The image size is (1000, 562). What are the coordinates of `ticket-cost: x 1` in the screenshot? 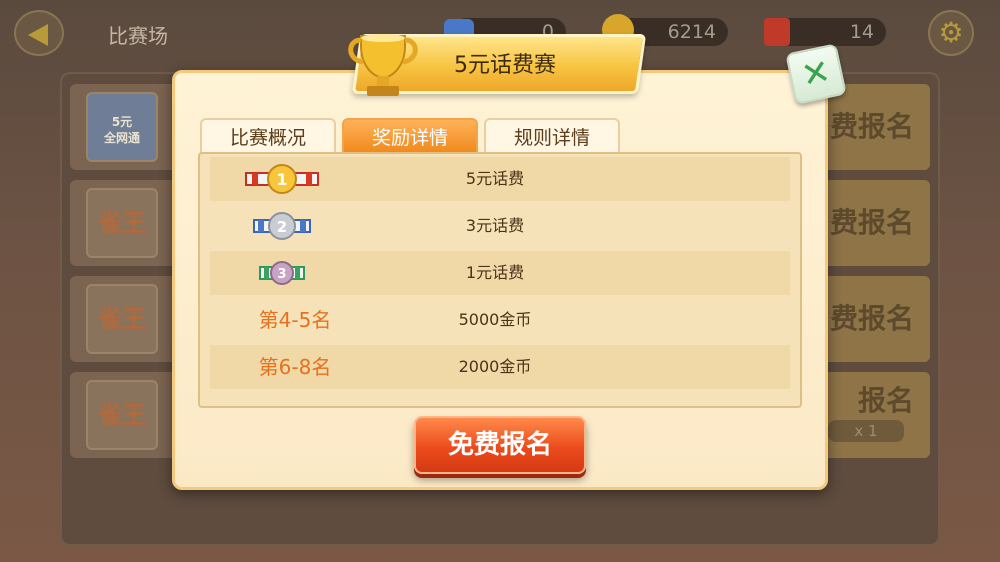 It's located at (866, 431).